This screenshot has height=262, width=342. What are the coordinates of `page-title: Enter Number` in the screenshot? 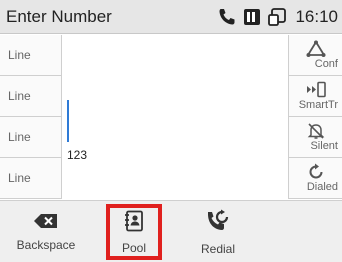 It's located at (59, 16).